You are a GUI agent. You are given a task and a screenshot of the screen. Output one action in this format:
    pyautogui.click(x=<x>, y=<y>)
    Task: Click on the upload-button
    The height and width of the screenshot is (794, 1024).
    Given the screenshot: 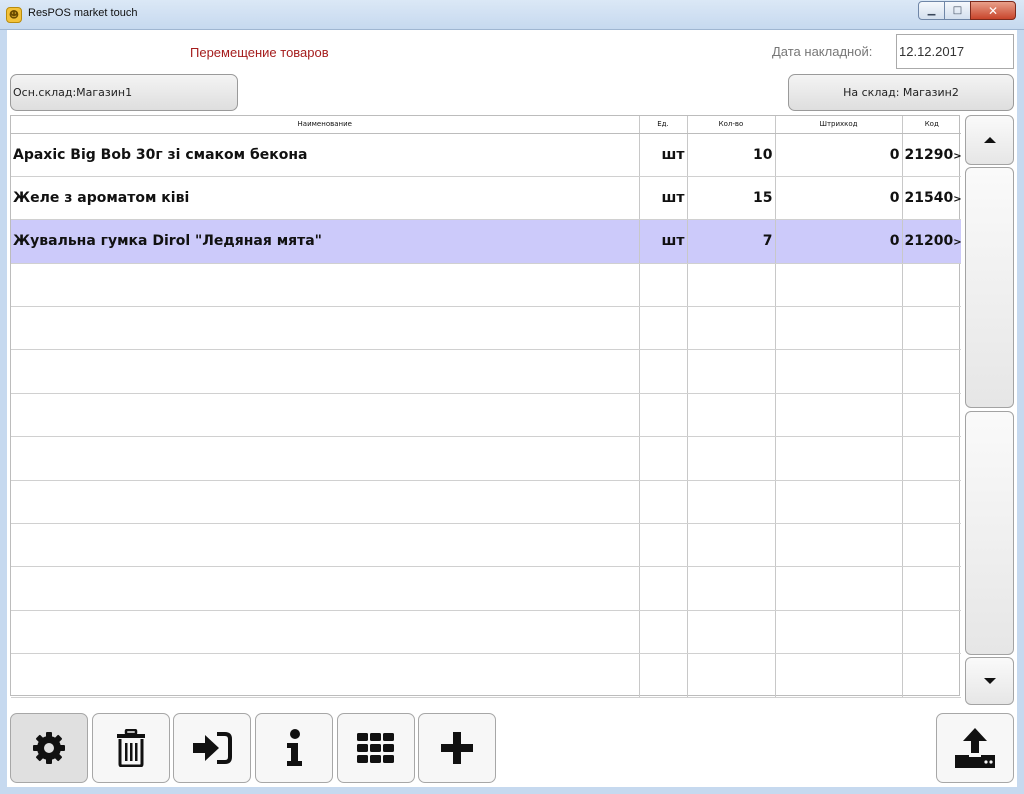 What is the action you would take?
    pyautogui.click(x=975, y=748)
    